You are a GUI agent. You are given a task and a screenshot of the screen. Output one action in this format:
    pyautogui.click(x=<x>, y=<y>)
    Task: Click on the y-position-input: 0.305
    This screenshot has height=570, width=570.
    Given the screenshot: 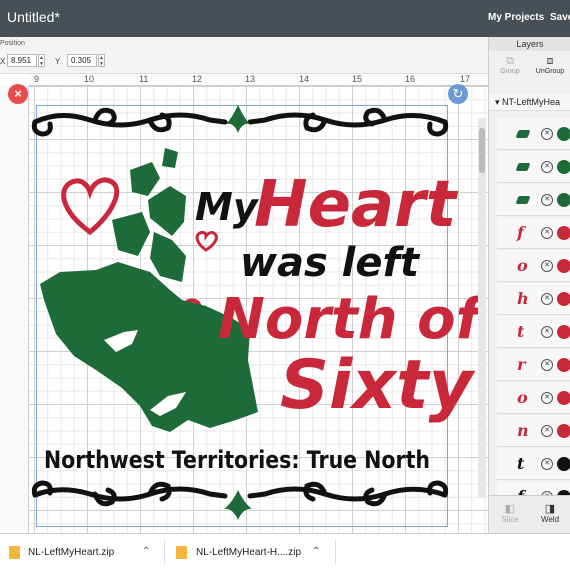 What is the action you would take?
    pyautogui.click(x=82, y=60)
    